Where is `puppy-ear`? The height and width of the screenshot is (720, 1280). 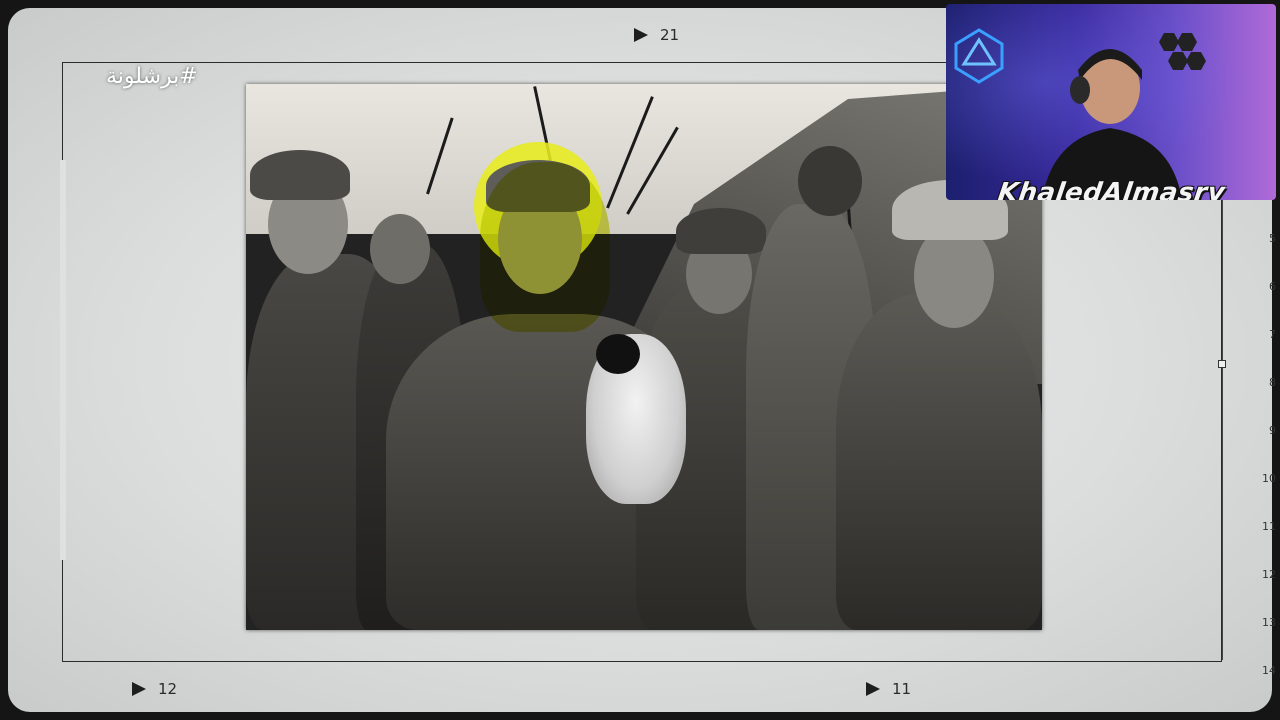
puppy-ear is located at coordinates (618, 354).